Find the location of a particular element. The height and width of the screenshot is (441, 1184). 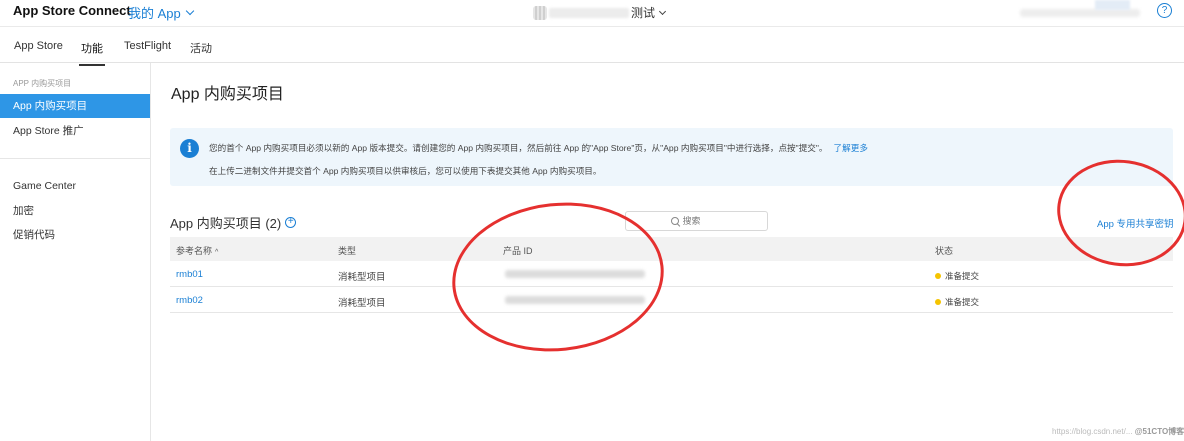

ref-name-link: rmb02 is located at coordinates (189, 300).